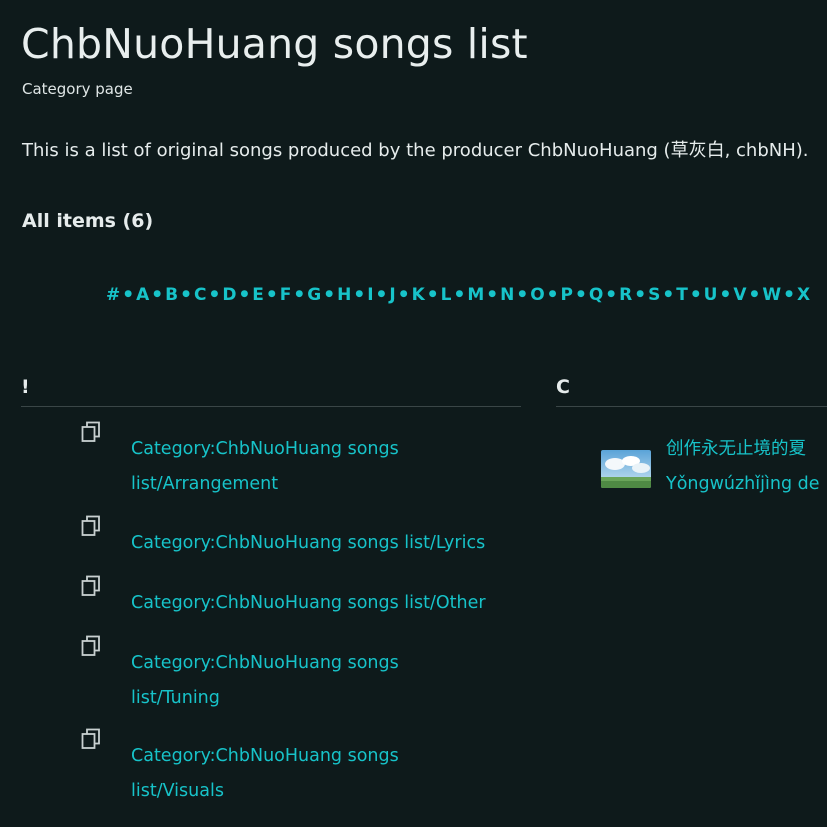 The width and height of the screenshot is (827, 827). I want to click on alphabet-link-b: B, so click(171, 295).